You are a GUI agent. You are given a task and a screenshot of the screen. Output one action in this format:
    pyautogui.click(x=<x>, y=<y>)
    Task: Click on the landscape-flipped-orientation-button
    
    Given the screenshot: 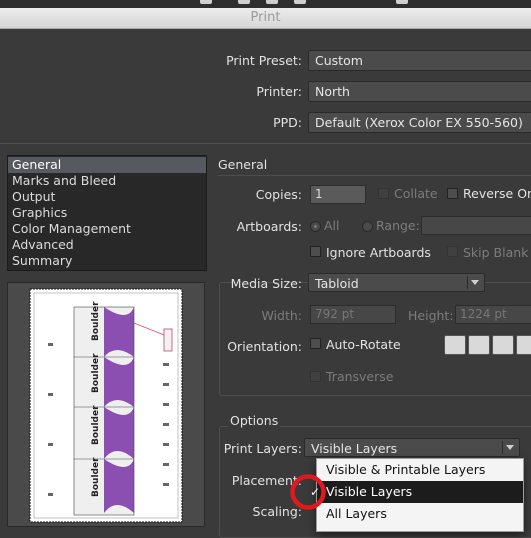 What is the action you would take?
    pyautogui.click(x=523, y=345)
    